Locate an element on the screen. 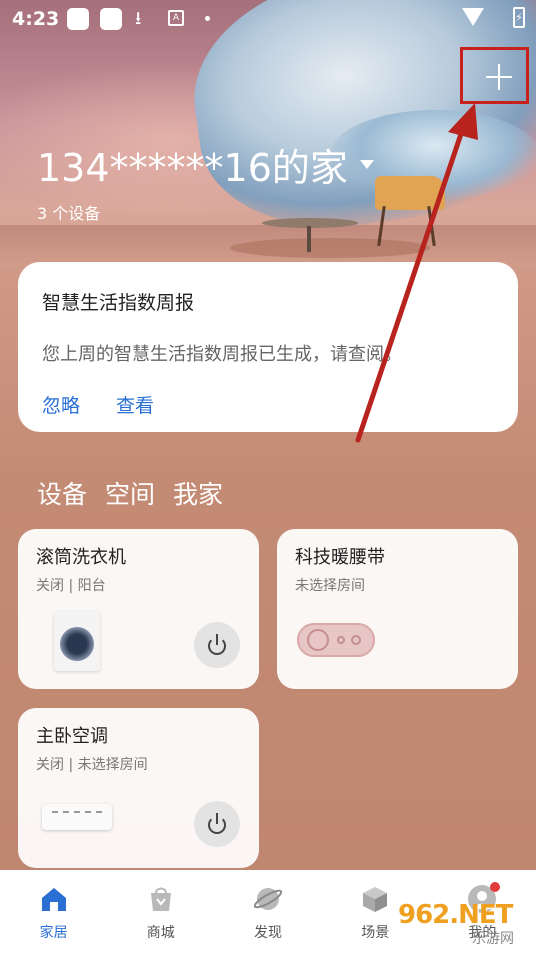 This screenshot has width=536, height=954. shopping-bag-icon is located at coordinates (160, 899).